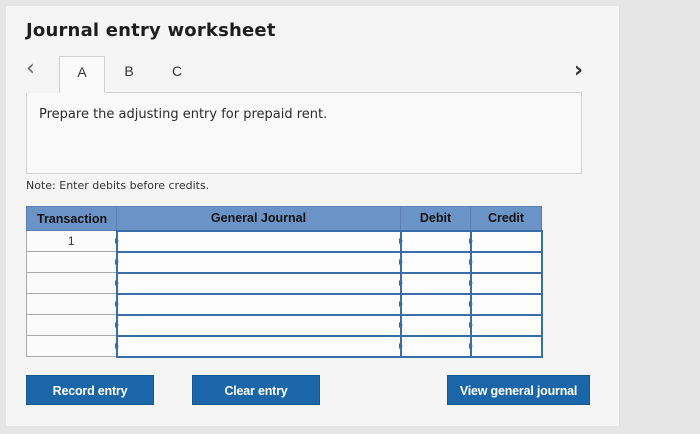  Describe the element at coordinates (118, 185) in the screenshot. I see `note-text: Note: Enter debits before credits.` at that location.